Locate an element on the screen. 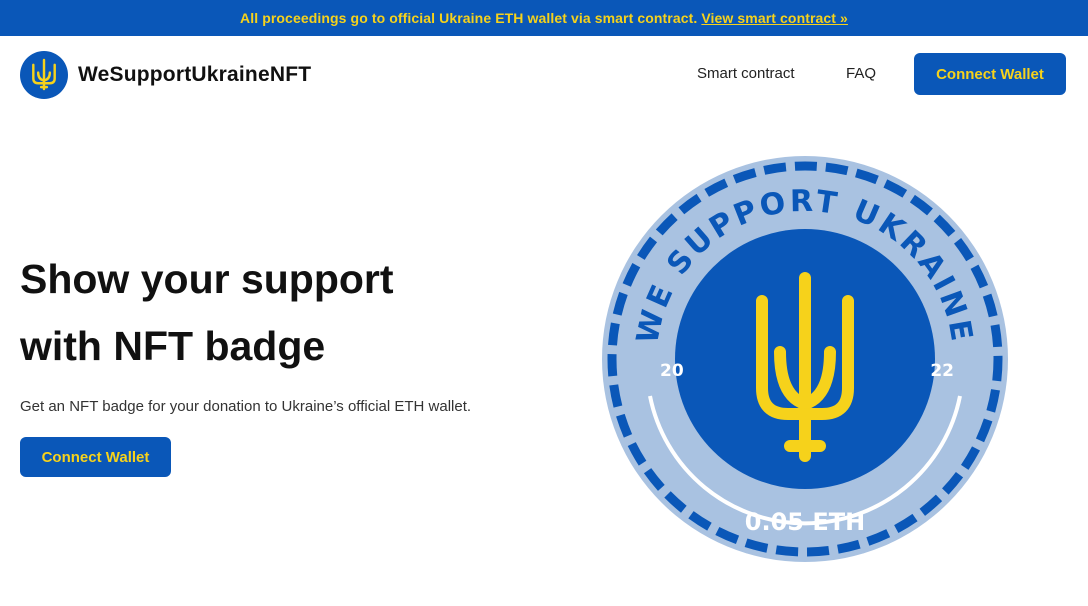  trident-icon is located at coordinates (44, 74).